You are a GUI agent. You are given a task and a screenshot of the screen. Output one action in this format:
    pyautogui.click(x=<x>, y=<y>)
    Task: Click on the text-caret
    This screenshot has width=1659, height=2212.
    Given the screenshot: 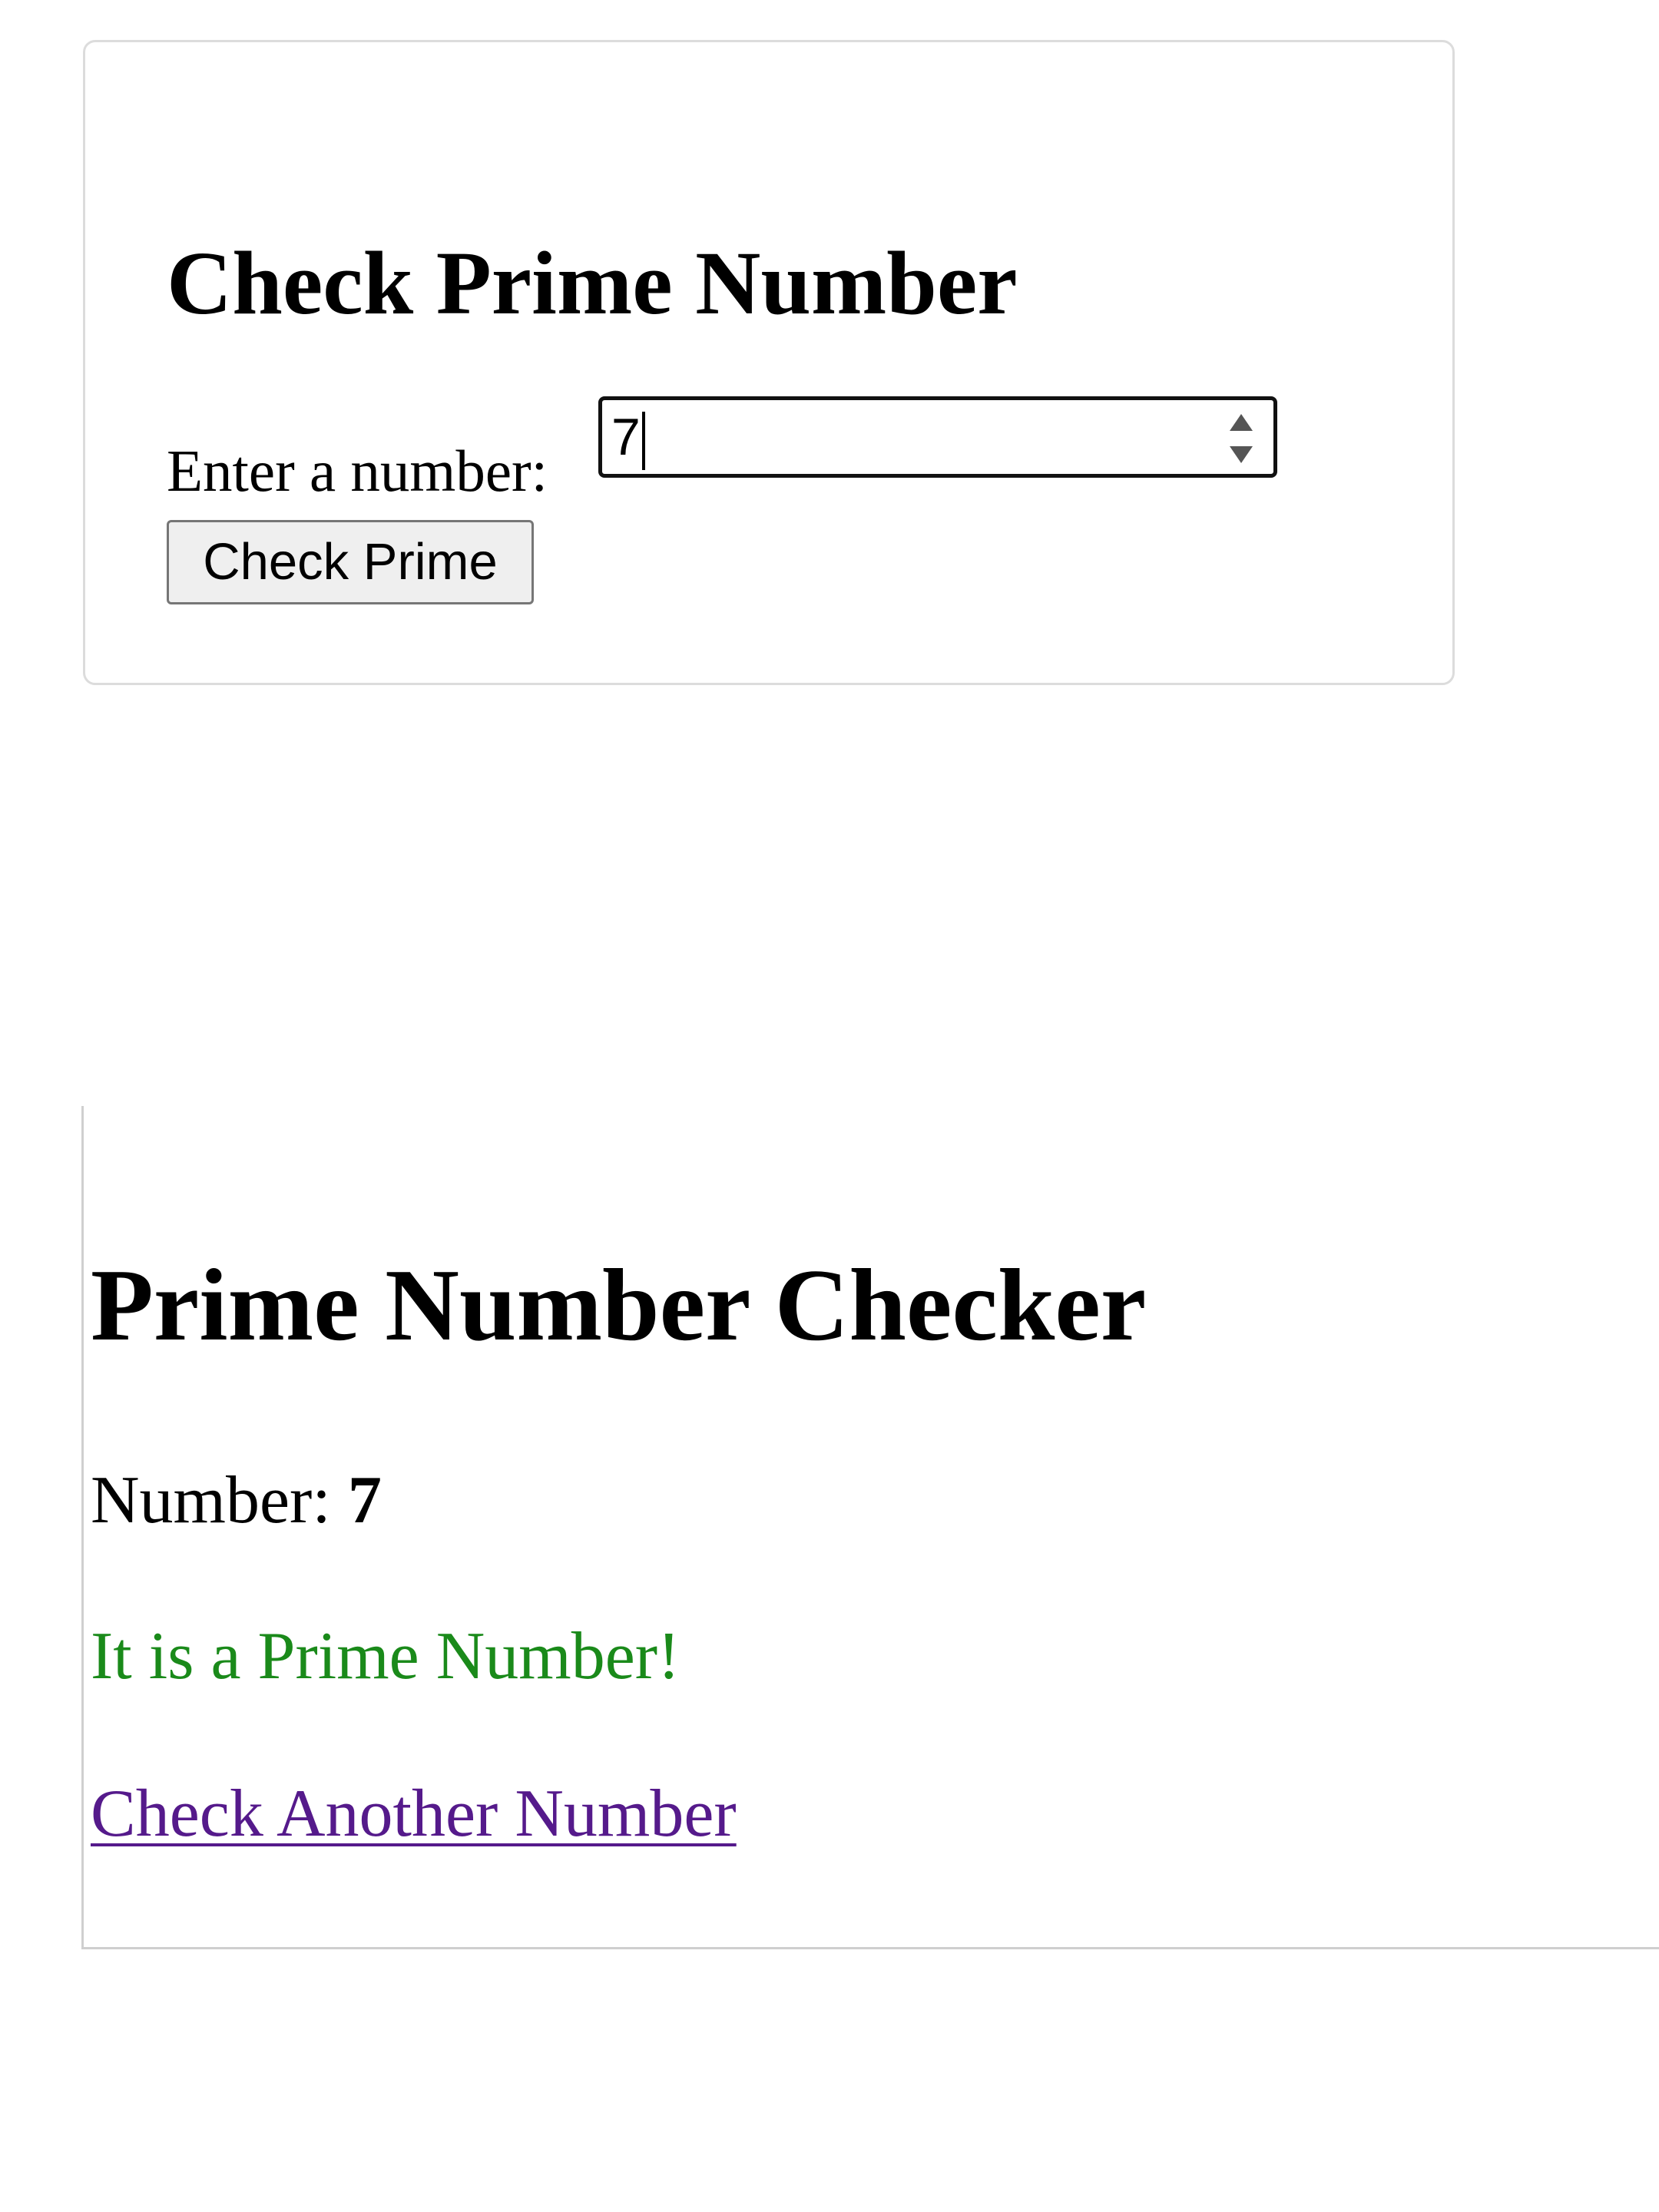 What is the action you would take?
    pyautogui.click(x=643, y=441)
    